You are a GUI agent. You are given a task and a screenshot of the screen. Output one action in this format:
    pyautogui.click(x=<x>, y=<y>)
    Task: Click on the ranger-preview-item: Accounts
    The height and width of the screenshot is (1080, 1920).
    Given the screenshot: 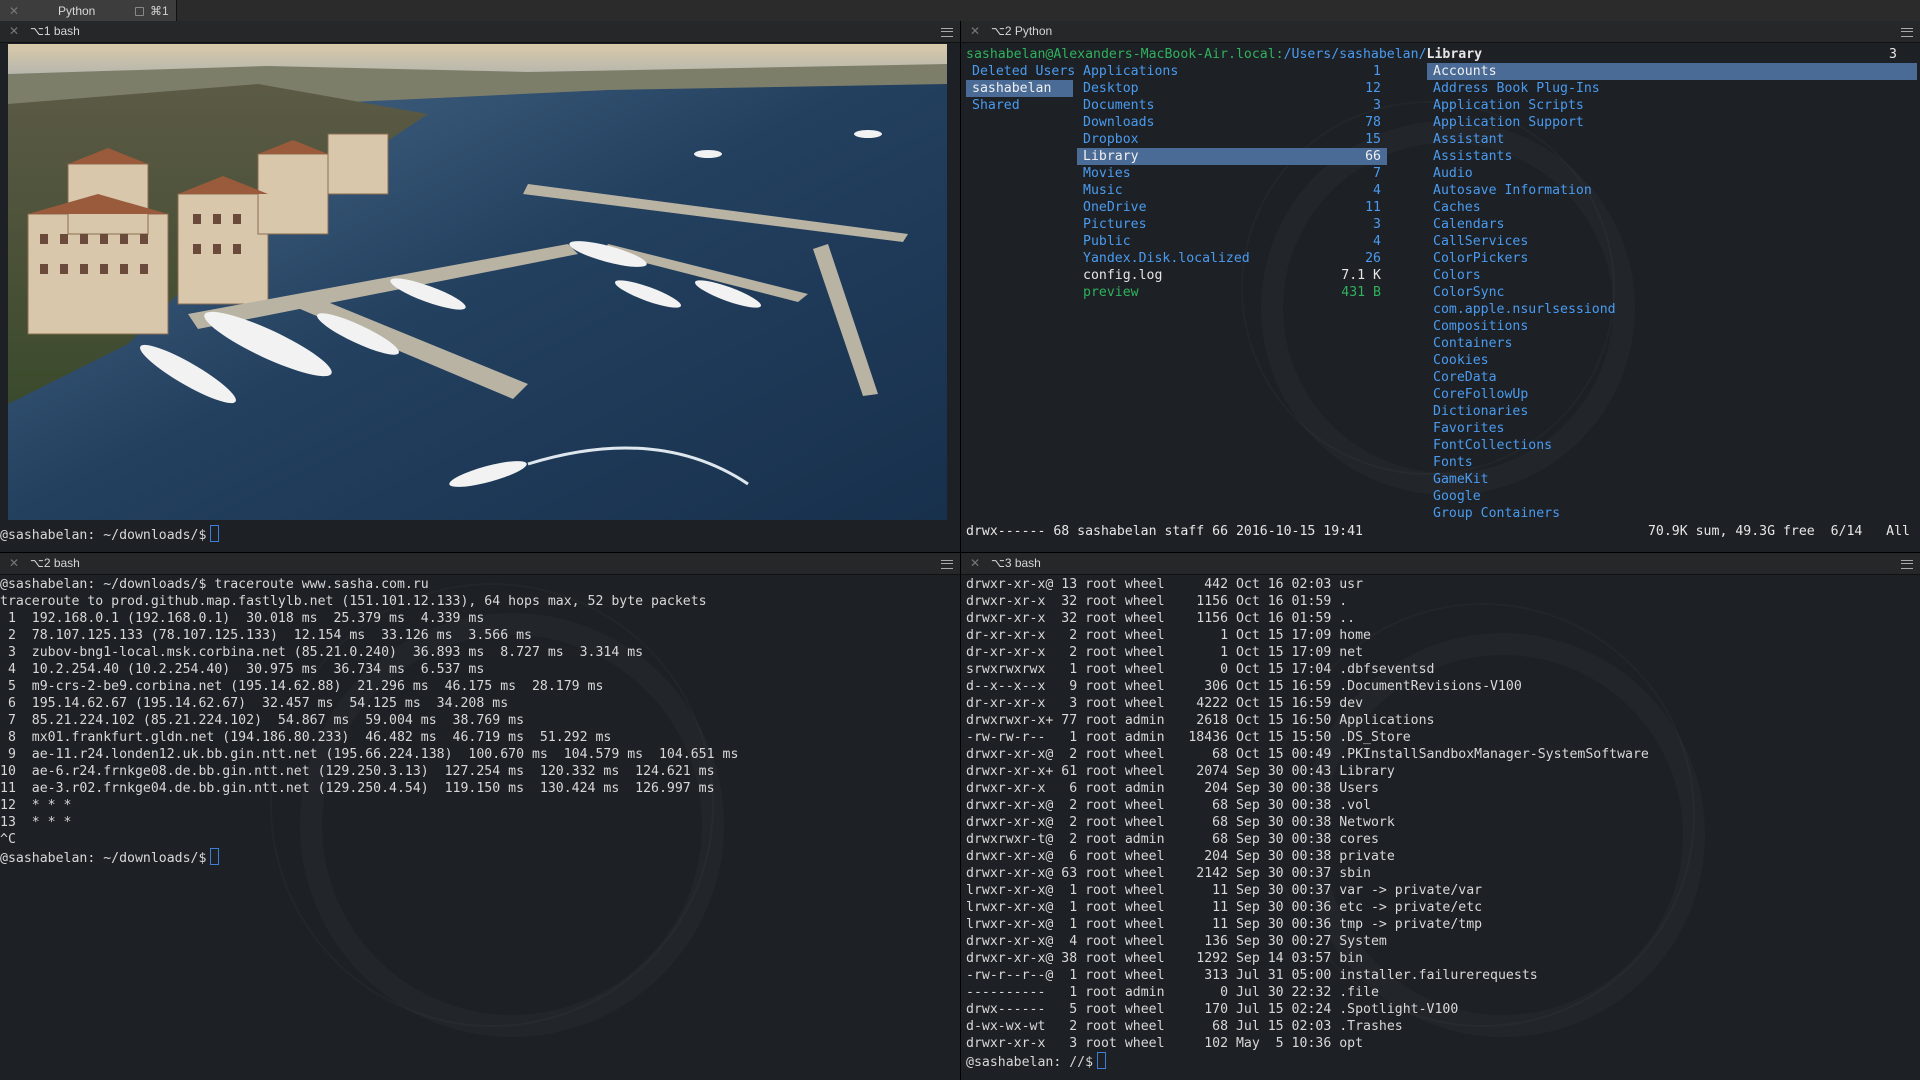 What is the action you would take?
    pyautogui.click(x=1672, y=71)
    